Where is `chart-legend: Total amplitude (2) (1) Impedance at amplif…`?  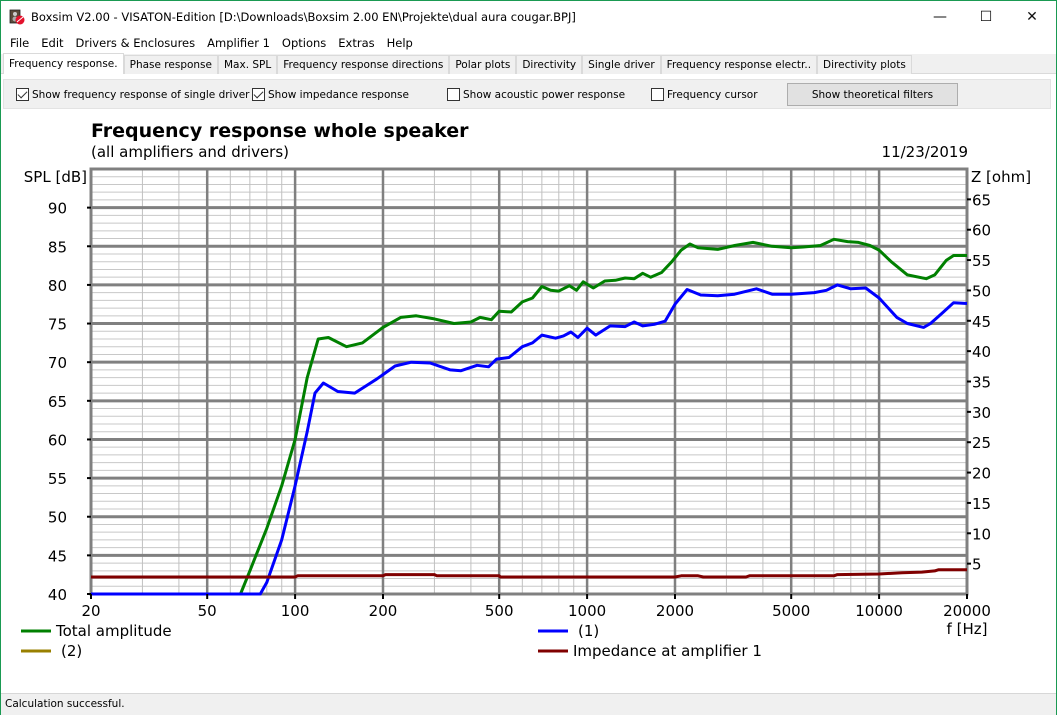
chart-legend: Total amplitude (2) (1) Impedance at amplif… is located at coordinates (391, 641).